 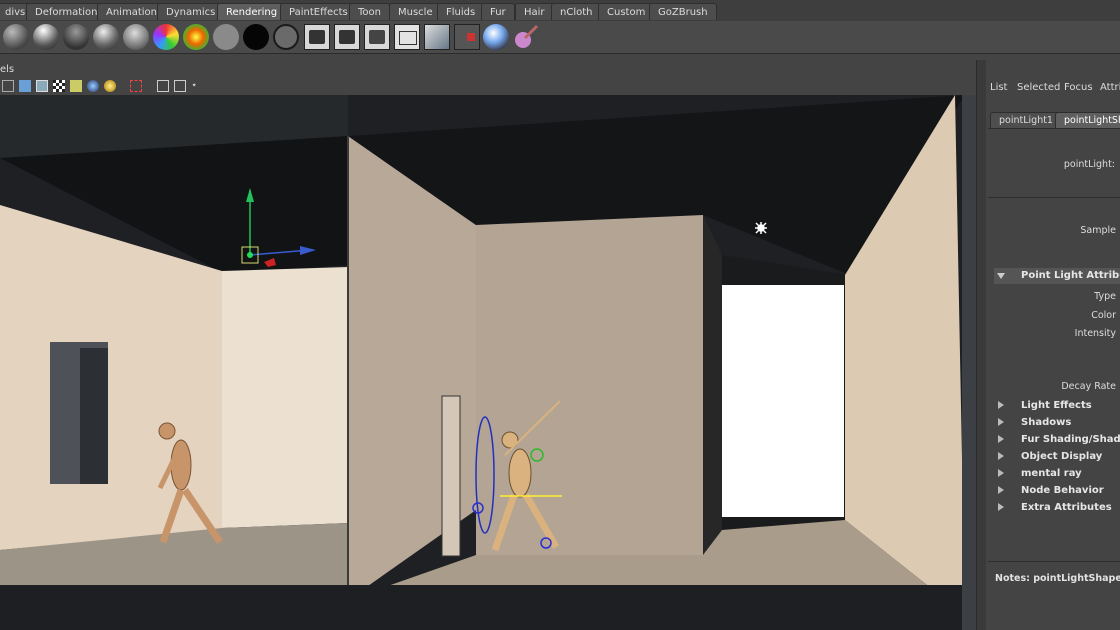 I want to click on panel-toolbar: ⋆, so click(x=488, y=86).